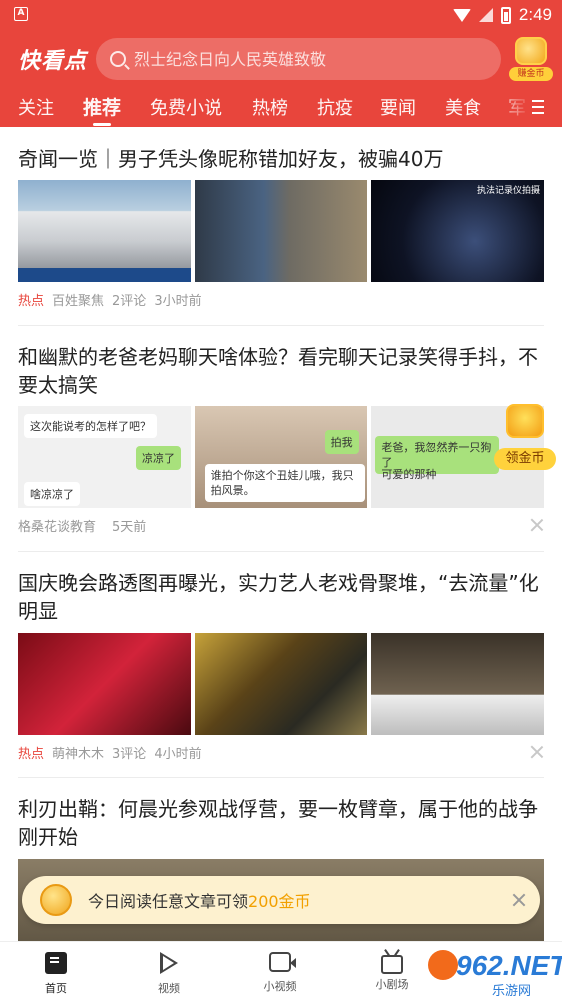  Describe the element at coordinates (90, 426) in the screenshot. I see `chat-bubble: 这次能说考的怎样了吧？` at that location.